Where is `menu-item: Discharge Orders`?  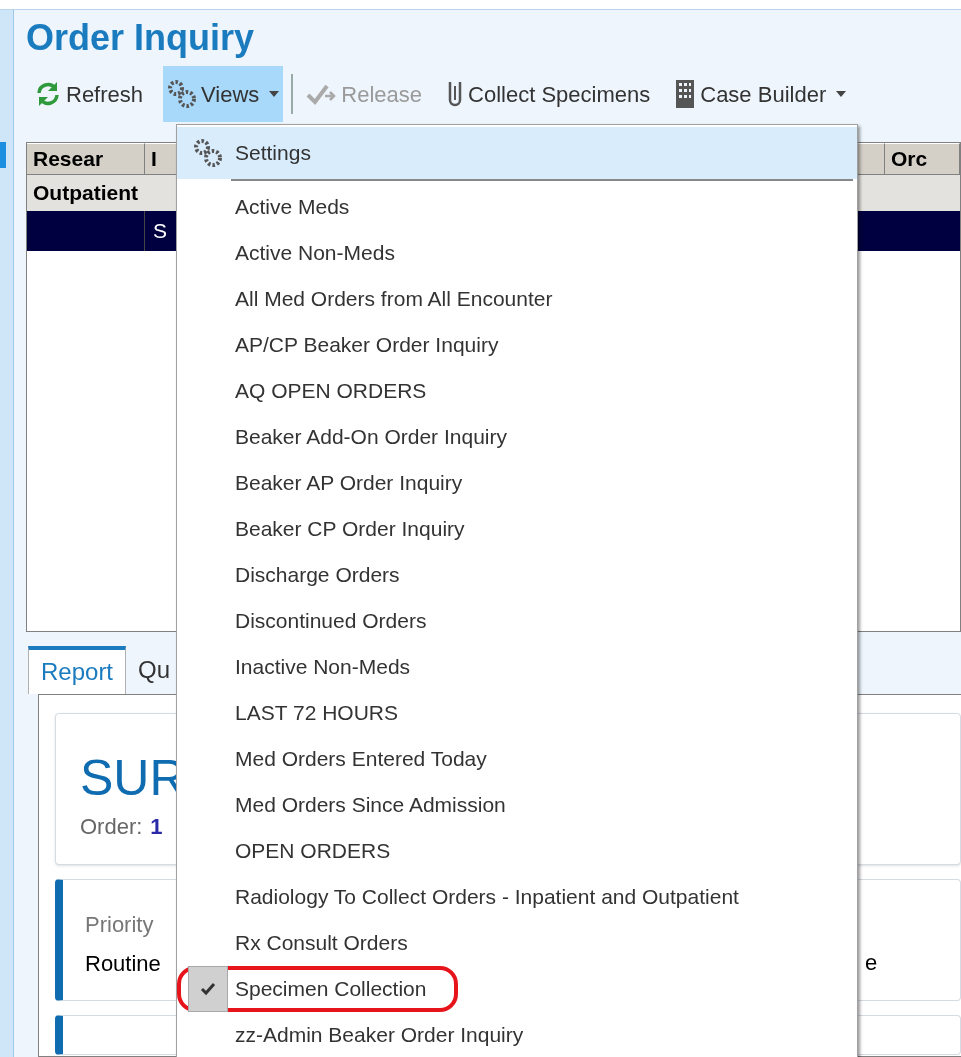 menu-item: Discharge Orders is located at coordinates (517, 575).